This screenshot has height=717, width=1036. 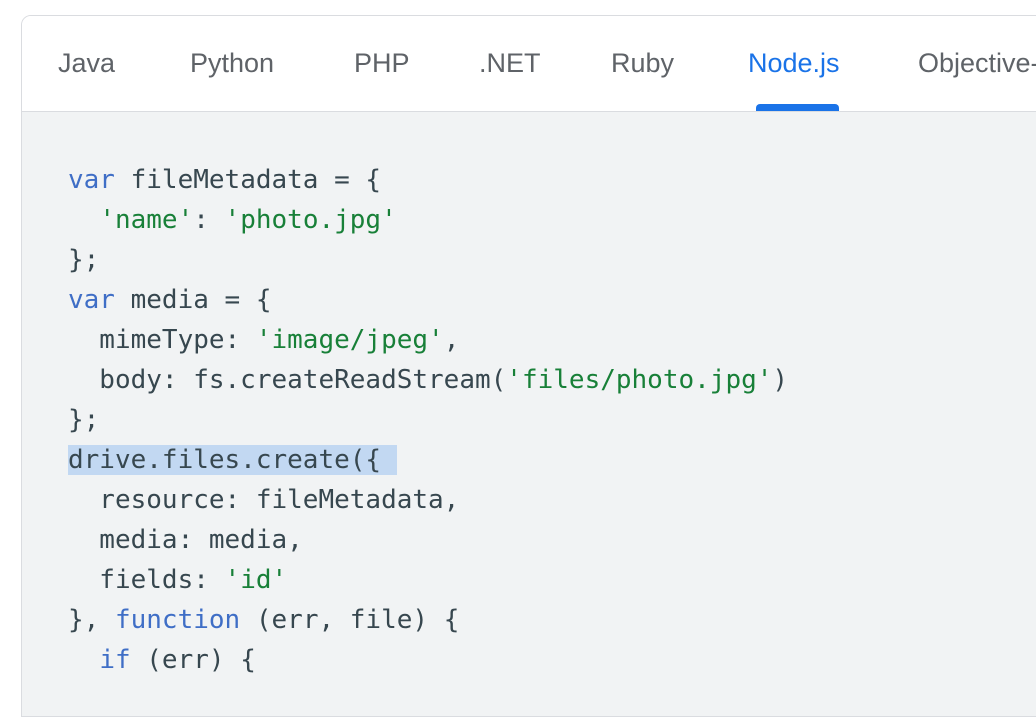 What do you see at coordinates (162, 340) in the screenshot?
I see `code-token: mimeType:` at bounding box center [162, 340].